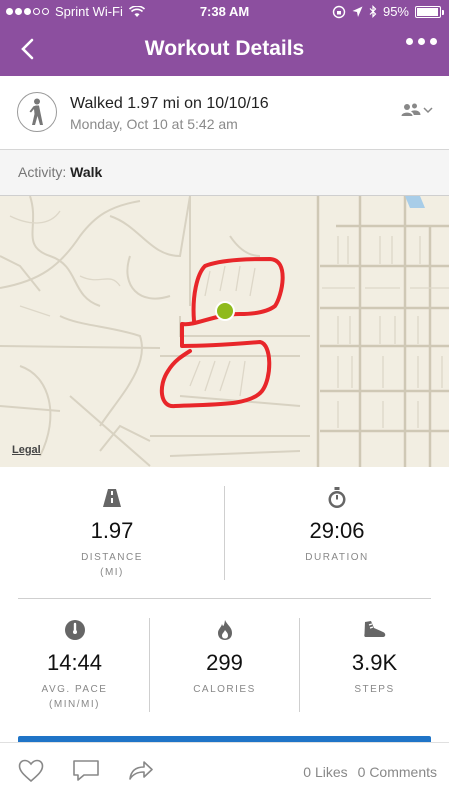  I want to click on steps-value: 3.9K, so click(374, 662).